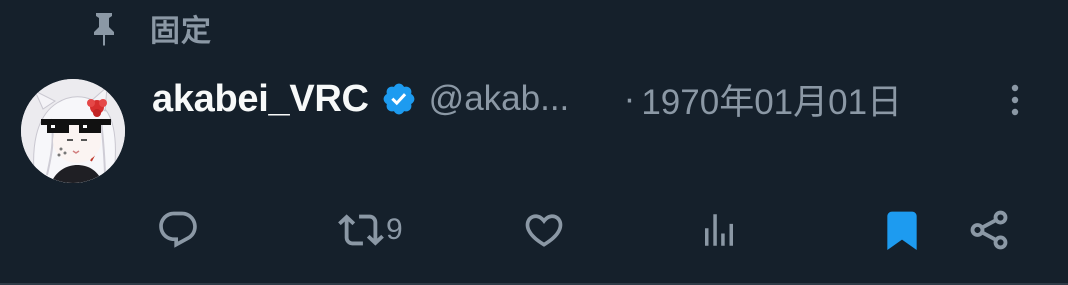 The image size is (1068, 285). I want to click on tweet-timestamp: 1970年01月01日, so click(771, 99).